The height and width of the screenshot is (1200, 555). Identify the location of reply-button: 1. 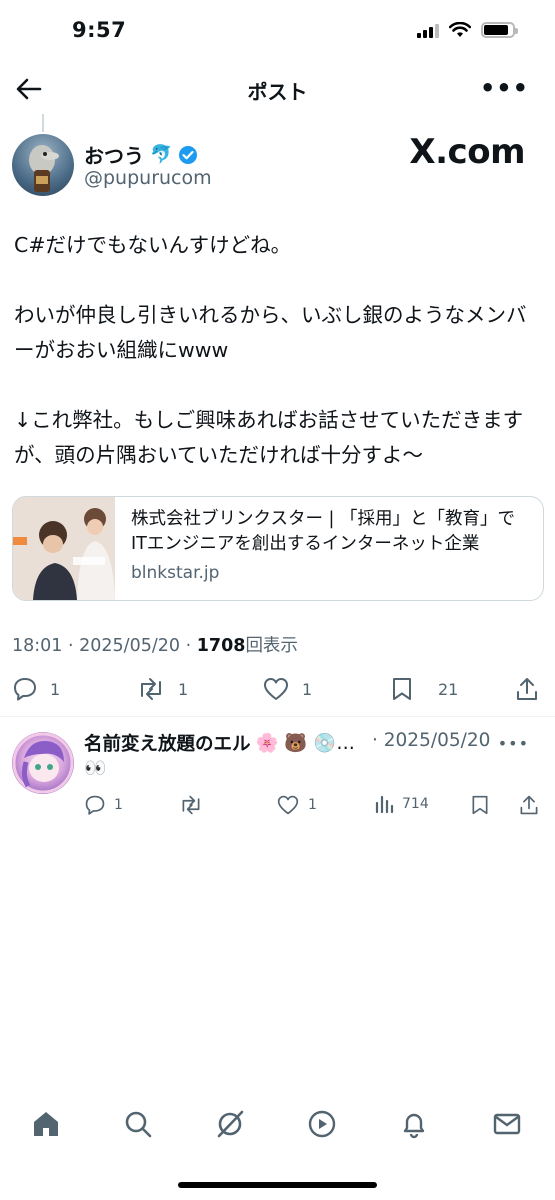
(36, 689).